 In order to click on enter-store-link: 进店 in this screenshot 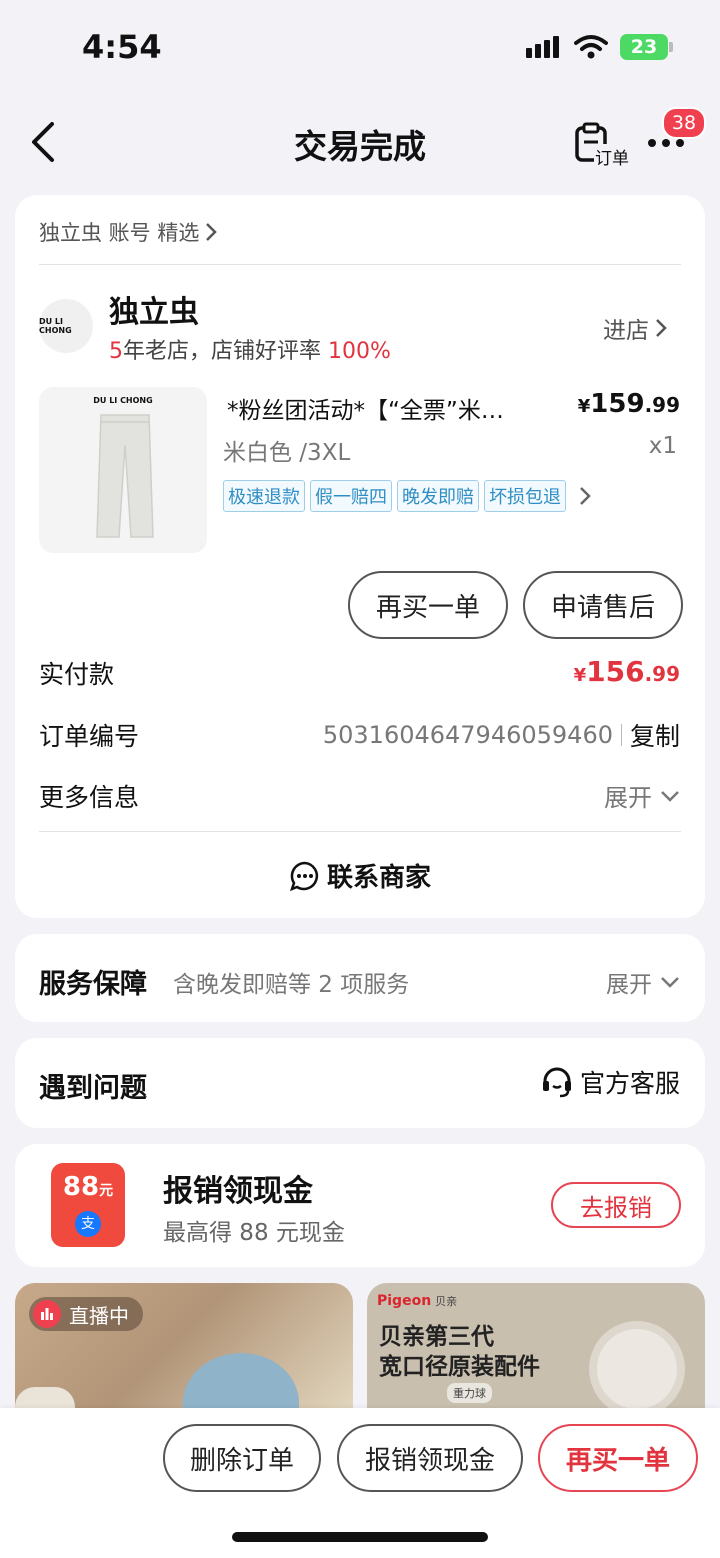, I will do `click(635, 328)`.